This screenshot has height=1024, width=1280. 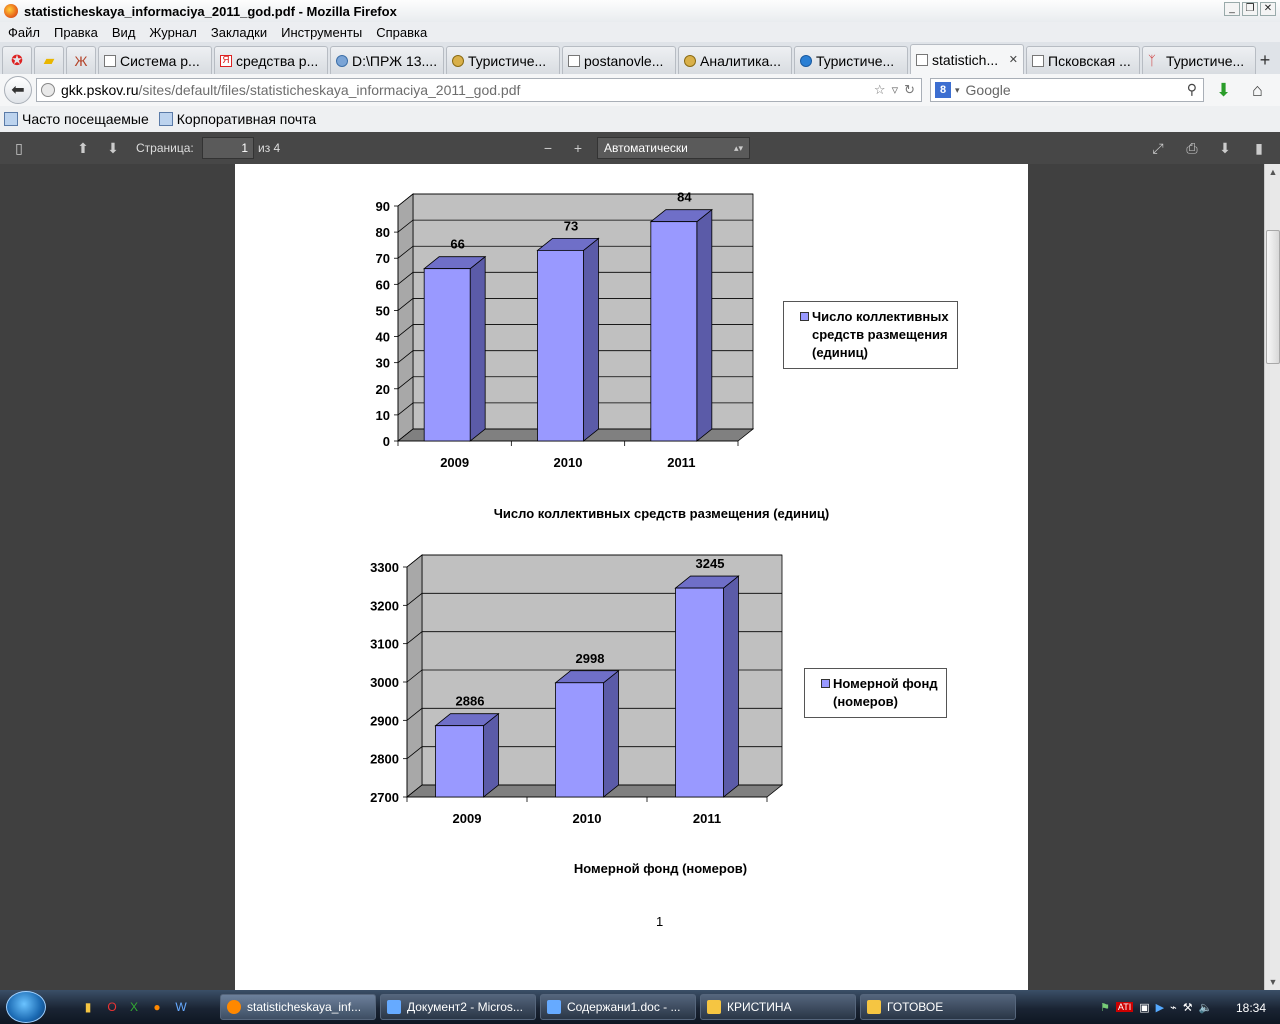 What do you see at coordinates (1232, 9) in the screenshot?
I see `minimize-button: _` at bounding box center [1232, 9].